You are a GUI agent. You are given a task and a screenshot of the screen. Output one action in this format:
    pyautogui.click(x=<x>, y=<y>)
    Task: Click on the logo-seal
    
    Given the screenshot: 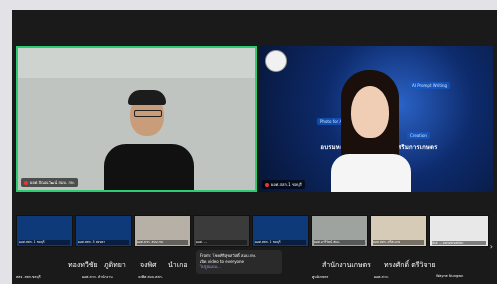 What is the action you would take?
    pyautogui.click(x=276, y=61)
    